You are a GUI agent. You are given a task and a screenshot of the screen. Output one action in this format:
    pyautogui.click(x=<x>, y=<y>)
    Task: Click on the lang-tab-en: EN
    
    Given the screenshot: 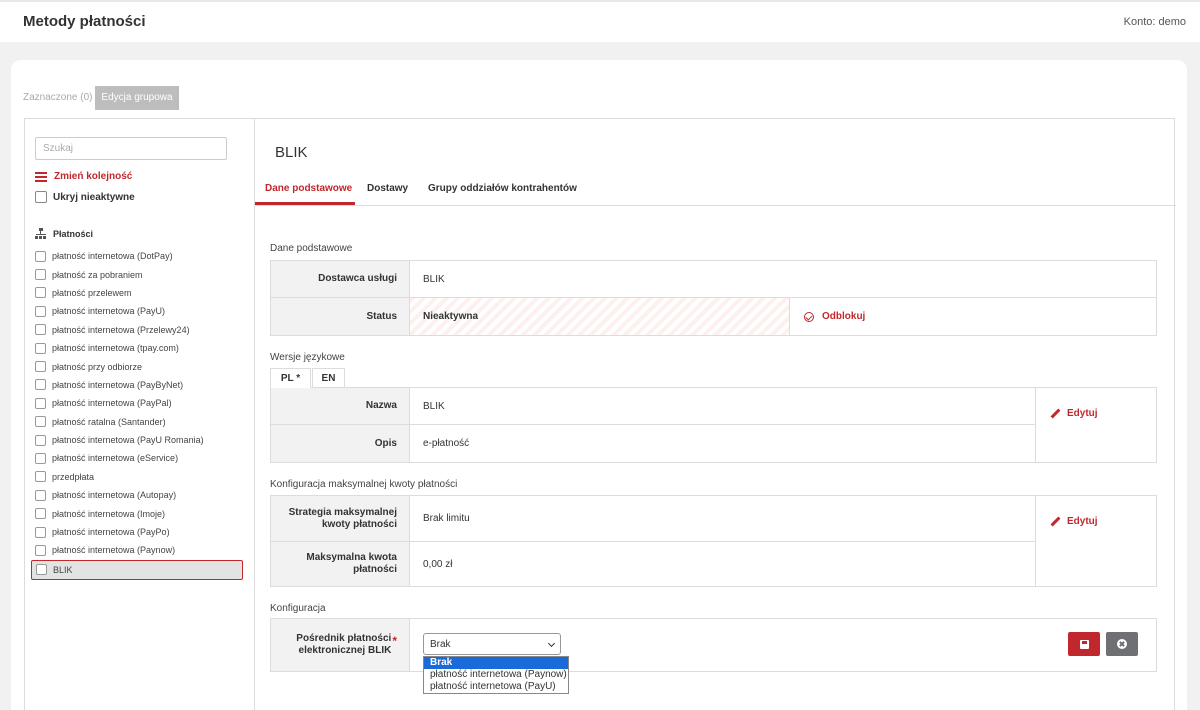 What is the action you would take?
    pyautogui.click(x=328, y=378)
    